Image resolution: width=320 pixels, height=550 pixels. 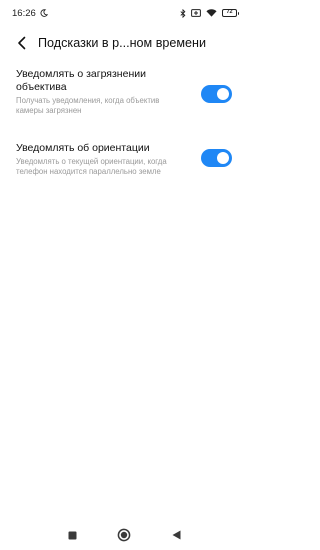 What do you see at coordinates (83, 148) in the screenshot?
I see `setting-title: Уведомлять об ориентации` at bounding box center [83, 148].